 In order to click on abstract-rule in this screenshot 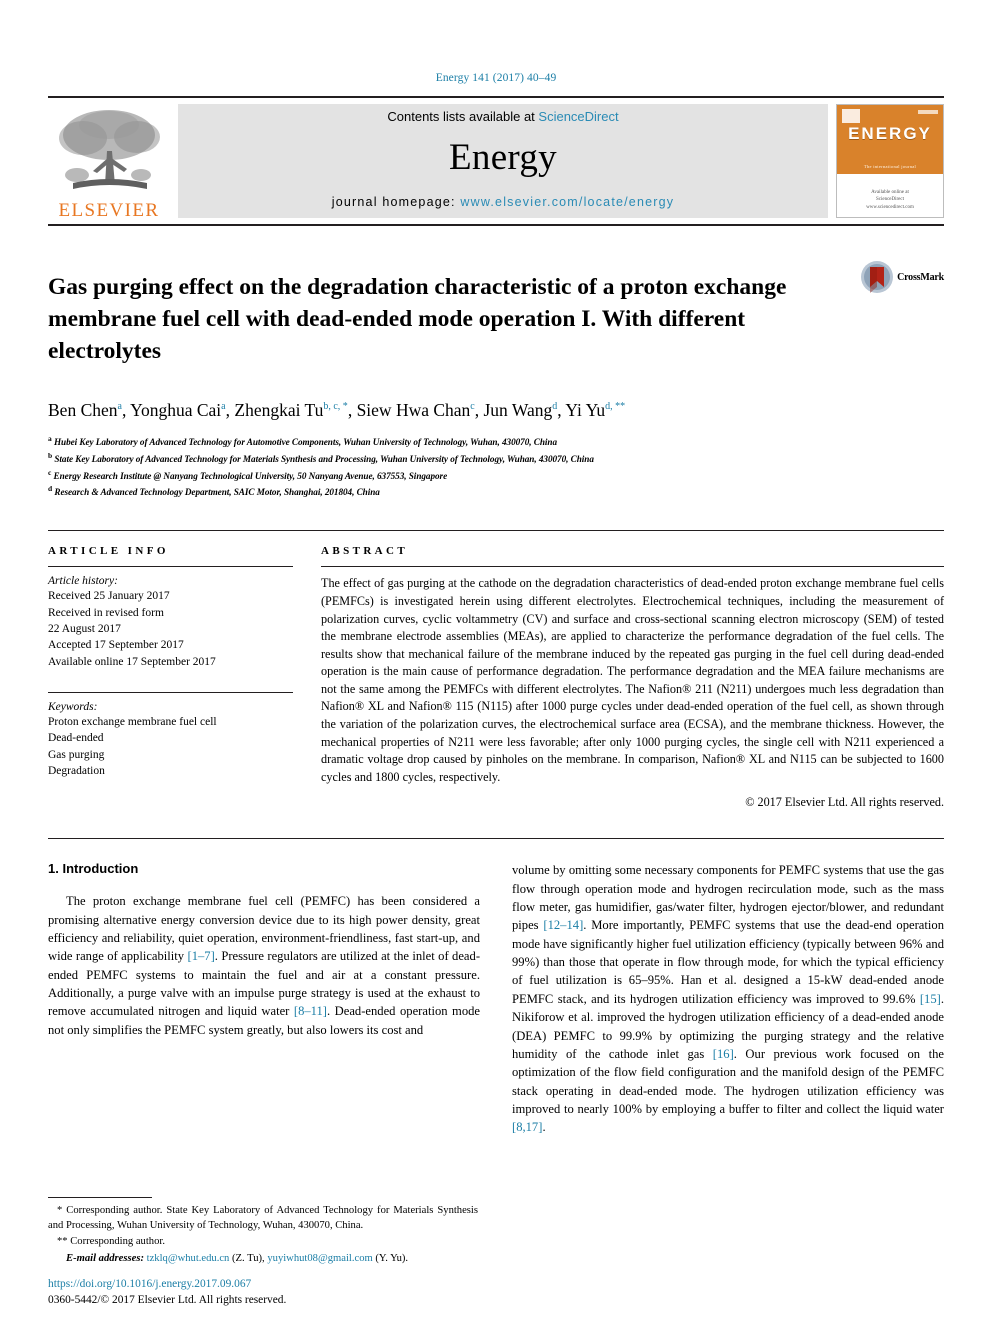, I will do `click(632, 567)`.